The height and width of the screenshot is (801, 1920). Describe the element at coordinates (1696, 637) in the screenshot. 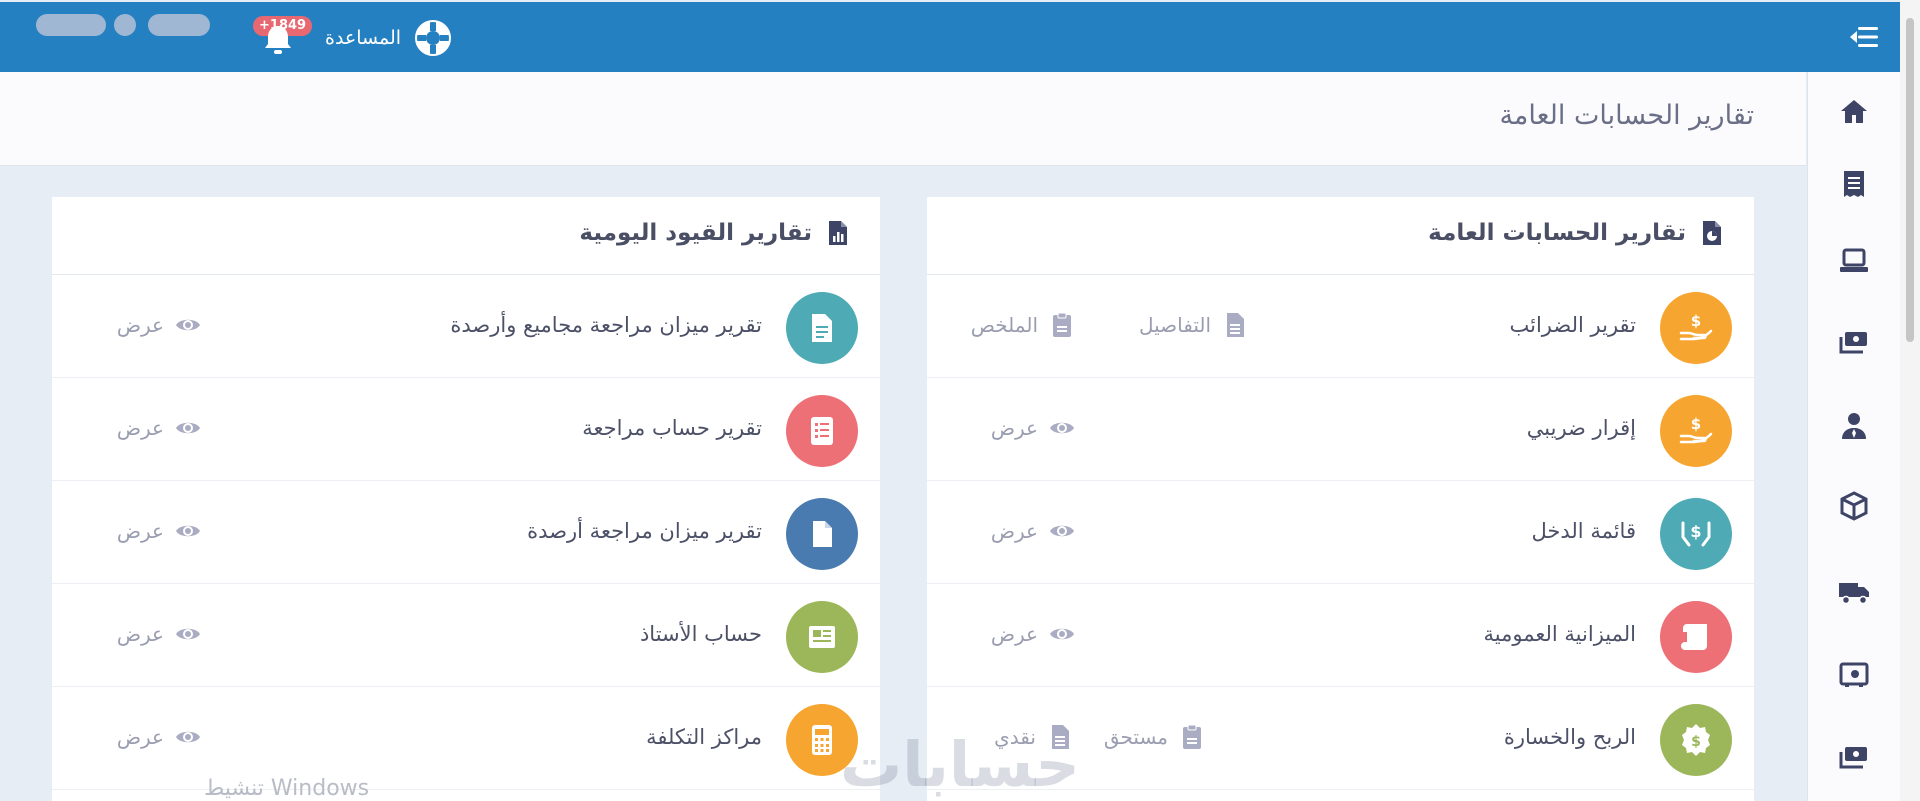

I see `scroll-icon` at that location.